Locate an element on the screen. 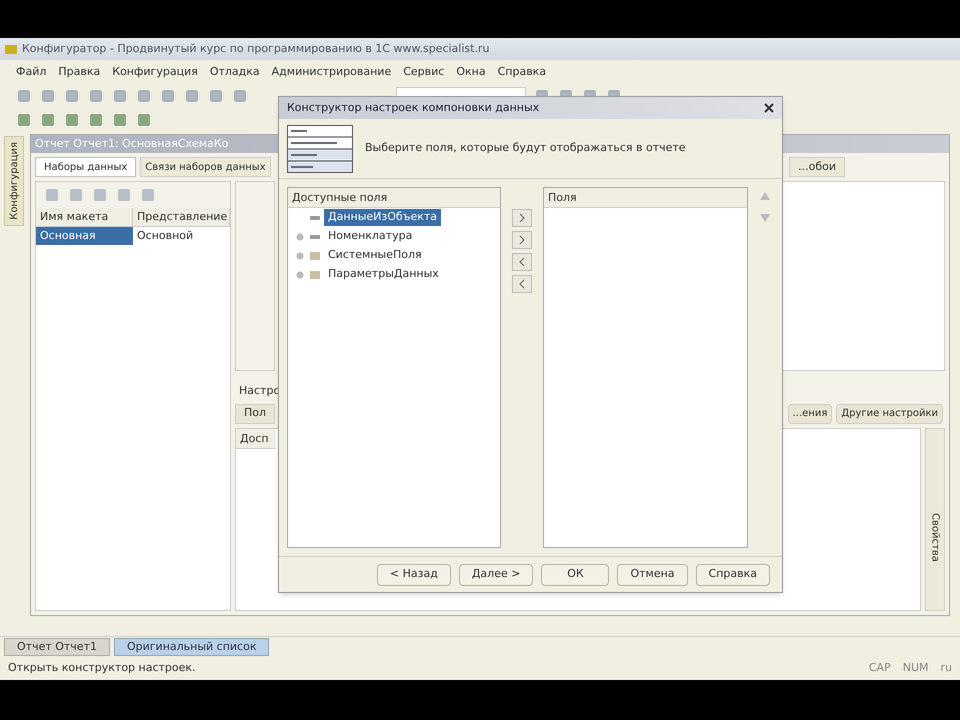 This screenshot has width=960, height=720. move-down-icon is located at coordinates (765, 218).